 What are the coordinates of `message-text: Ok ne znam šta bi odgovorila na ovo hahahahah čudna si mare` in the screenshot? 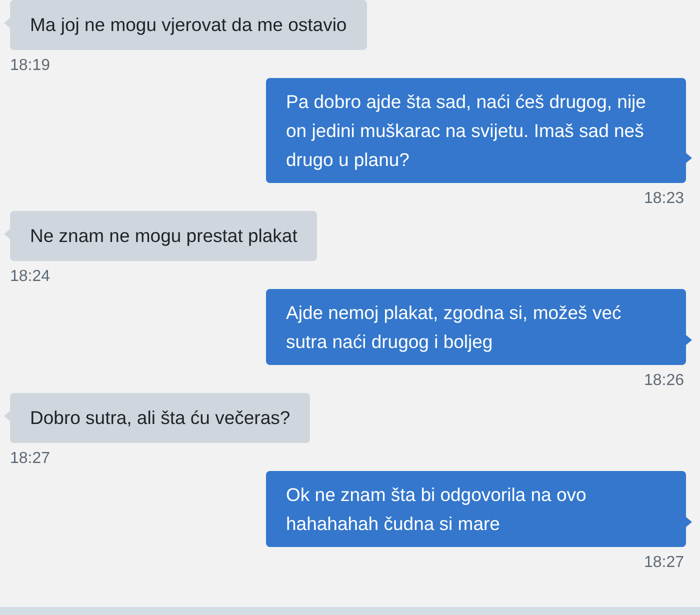 It's located at (436, 509).